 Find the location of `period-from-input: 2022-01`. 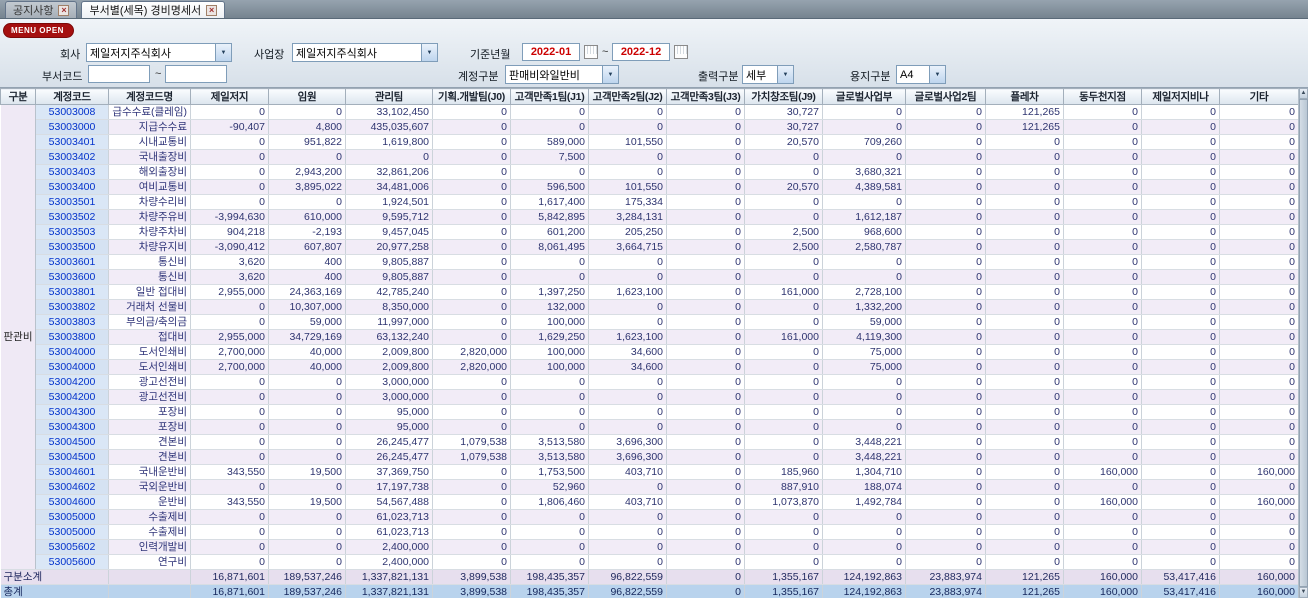

period-from-input: 2022-01 is located at coordinates (551, 52).